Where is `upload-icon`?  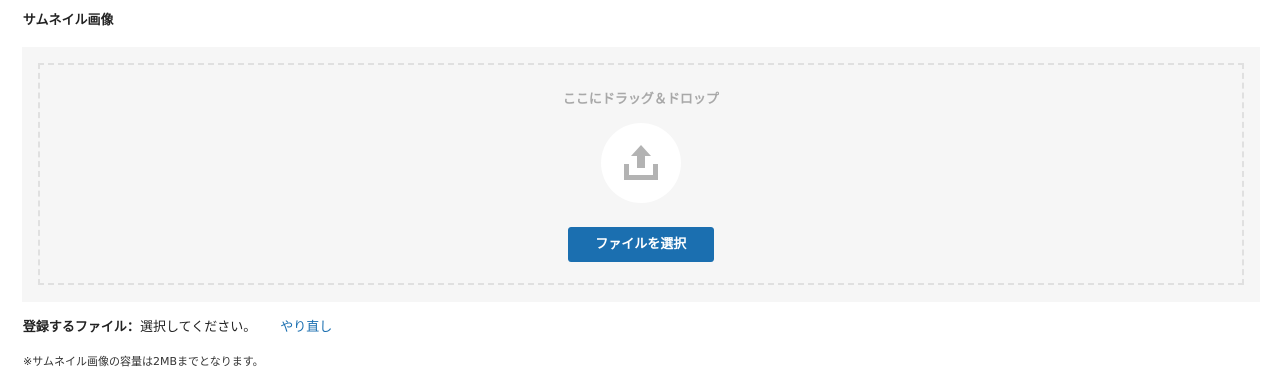
upload-icon is located at coordinates (641, 162).